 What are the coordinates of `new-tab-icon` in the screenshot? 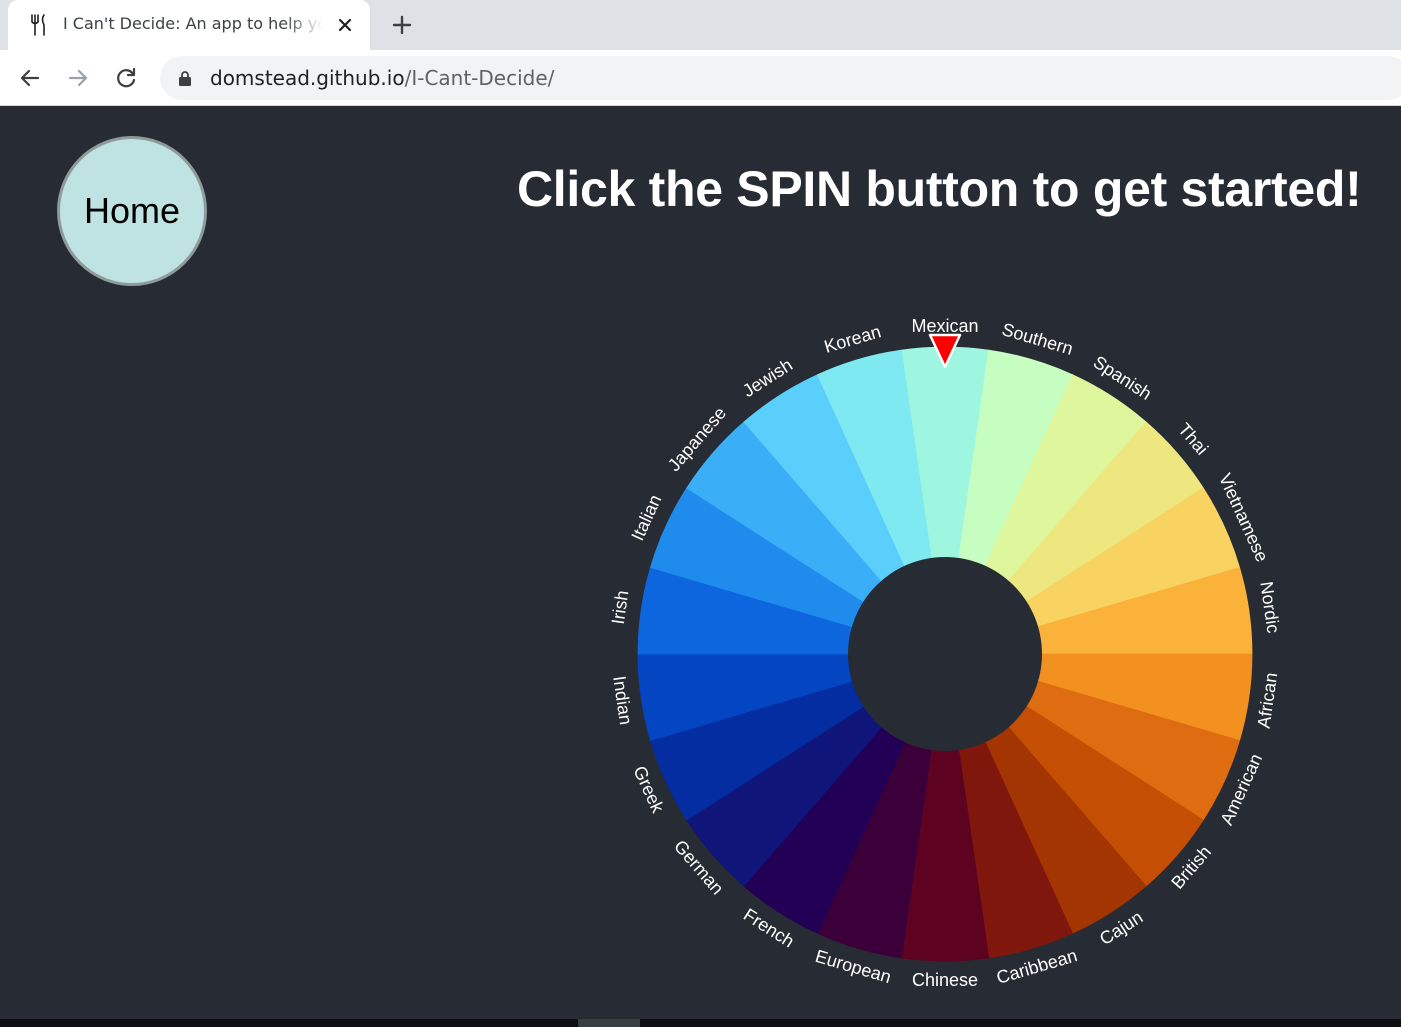 It's located at (402, 25).